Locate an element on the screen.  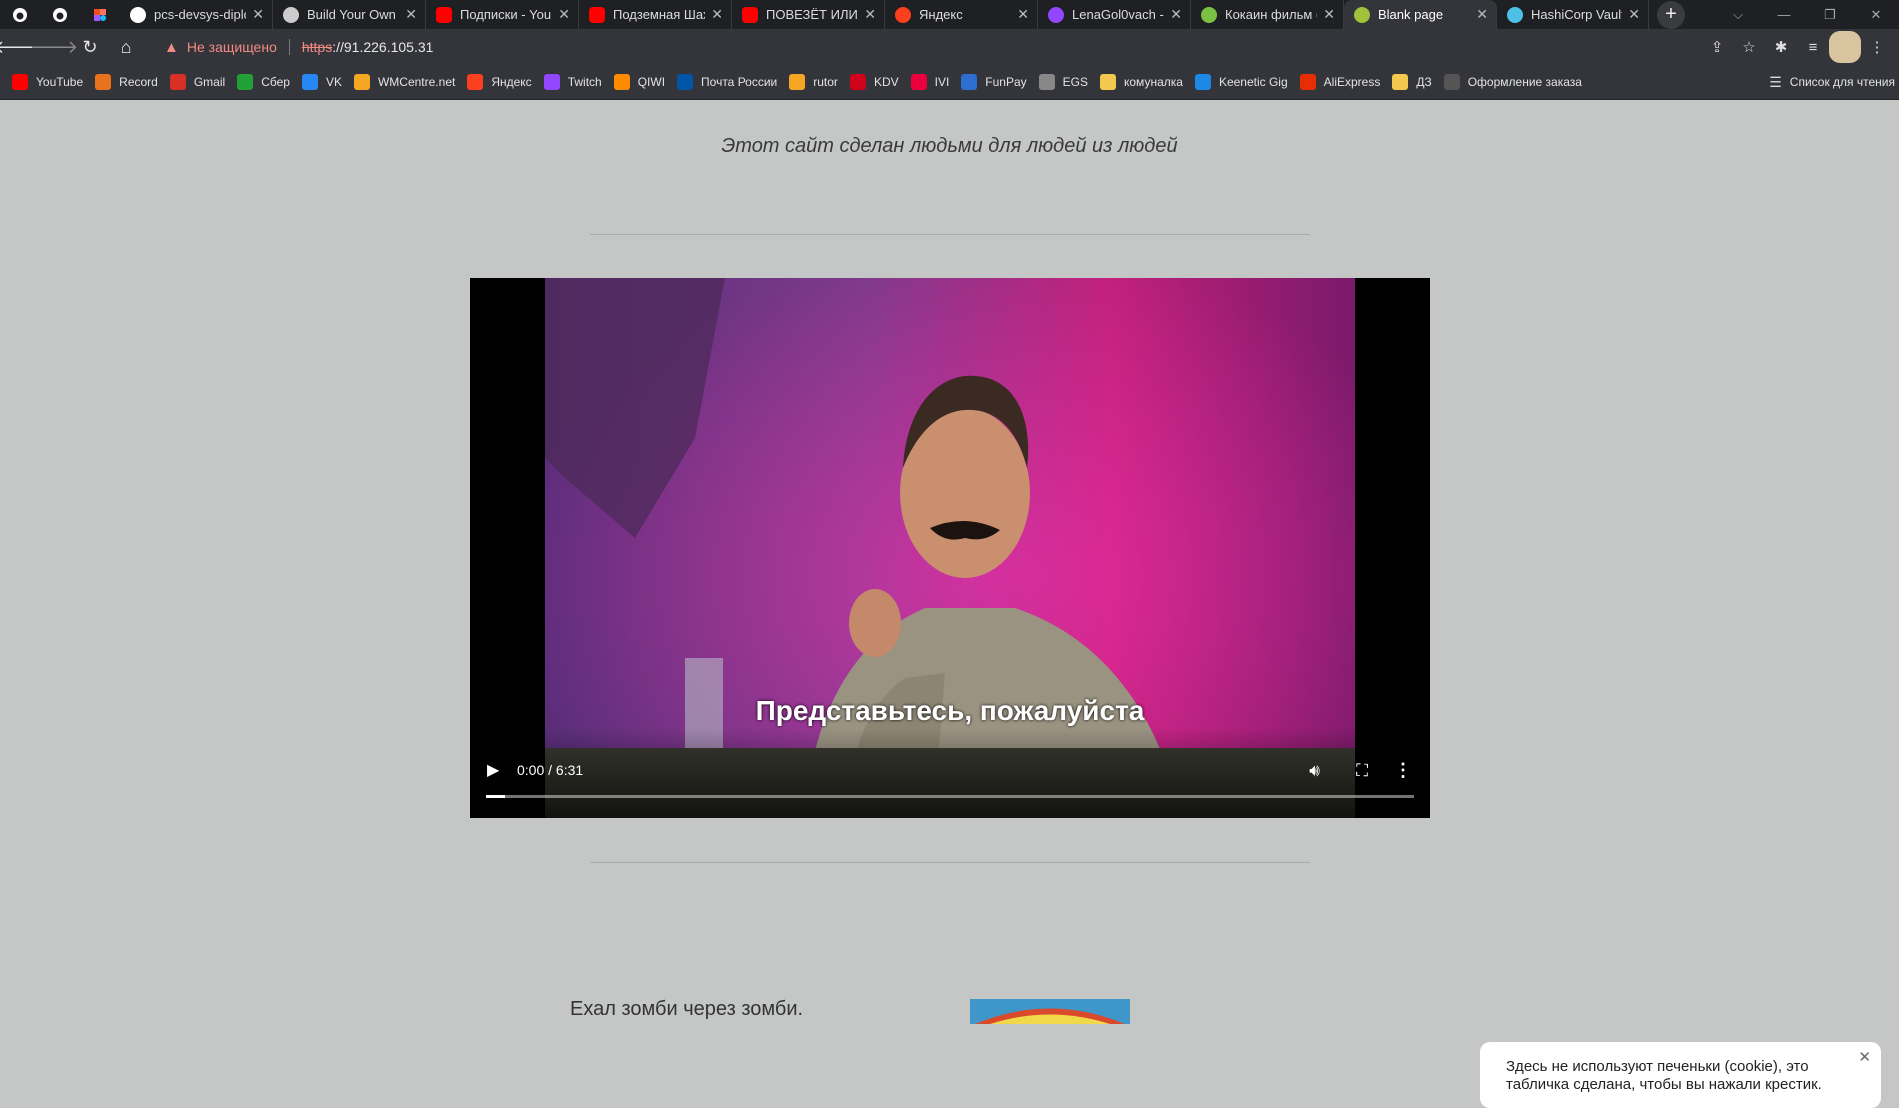
tab-9: HashiCorp Vault ✕ is located at coordinates (1573, 14).